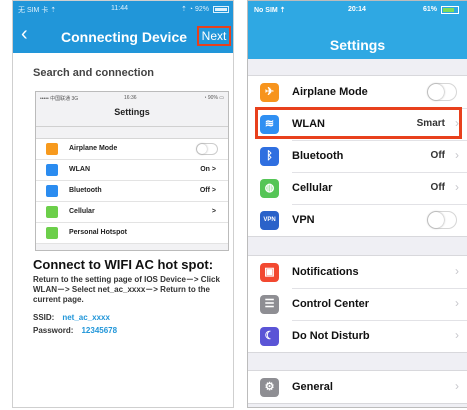 The height and width of the screenshot is (410, 467). Describe the element at coordinates (195, 9) in the screenshot. I see `status-indicators: ⇡ ◔ 92%` at that location.